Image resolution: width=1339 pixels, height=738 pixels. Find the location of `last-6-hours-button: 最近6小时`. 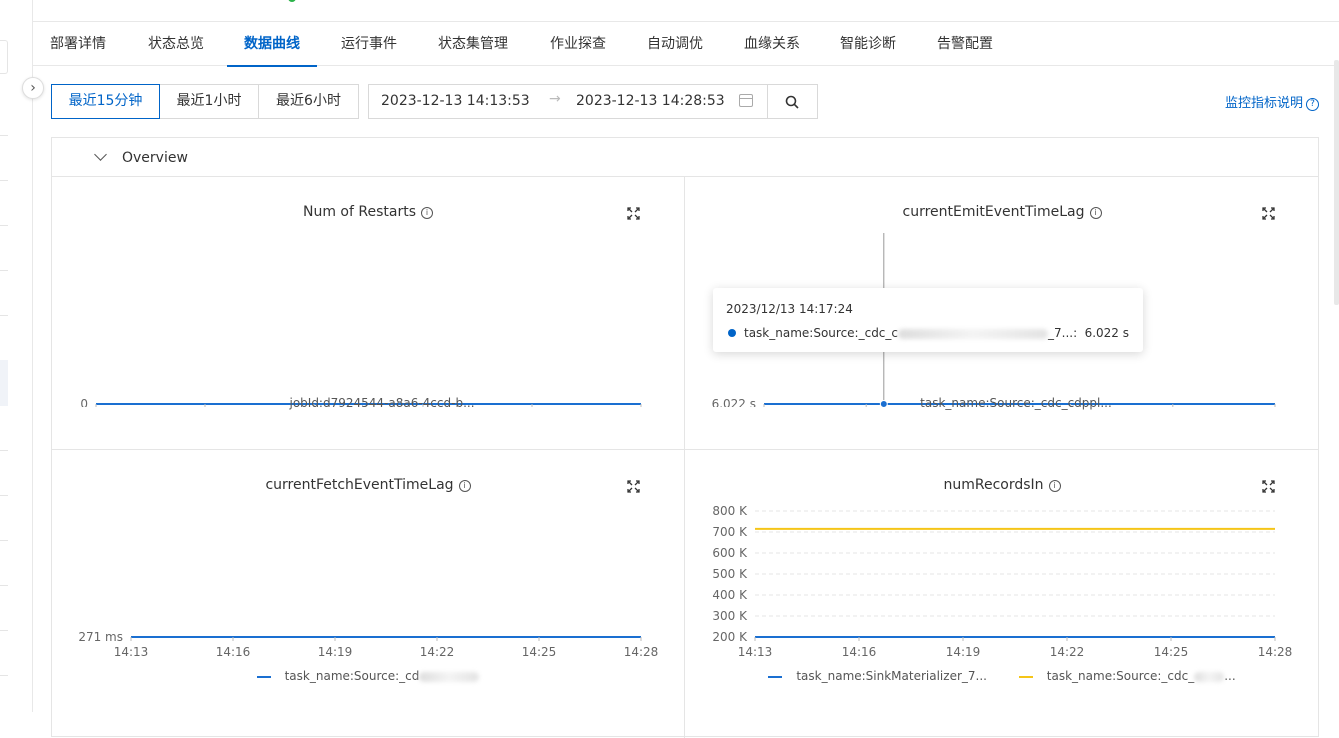

last-6-hours-button: 最近6小时 is located at coordinates (308, 101).